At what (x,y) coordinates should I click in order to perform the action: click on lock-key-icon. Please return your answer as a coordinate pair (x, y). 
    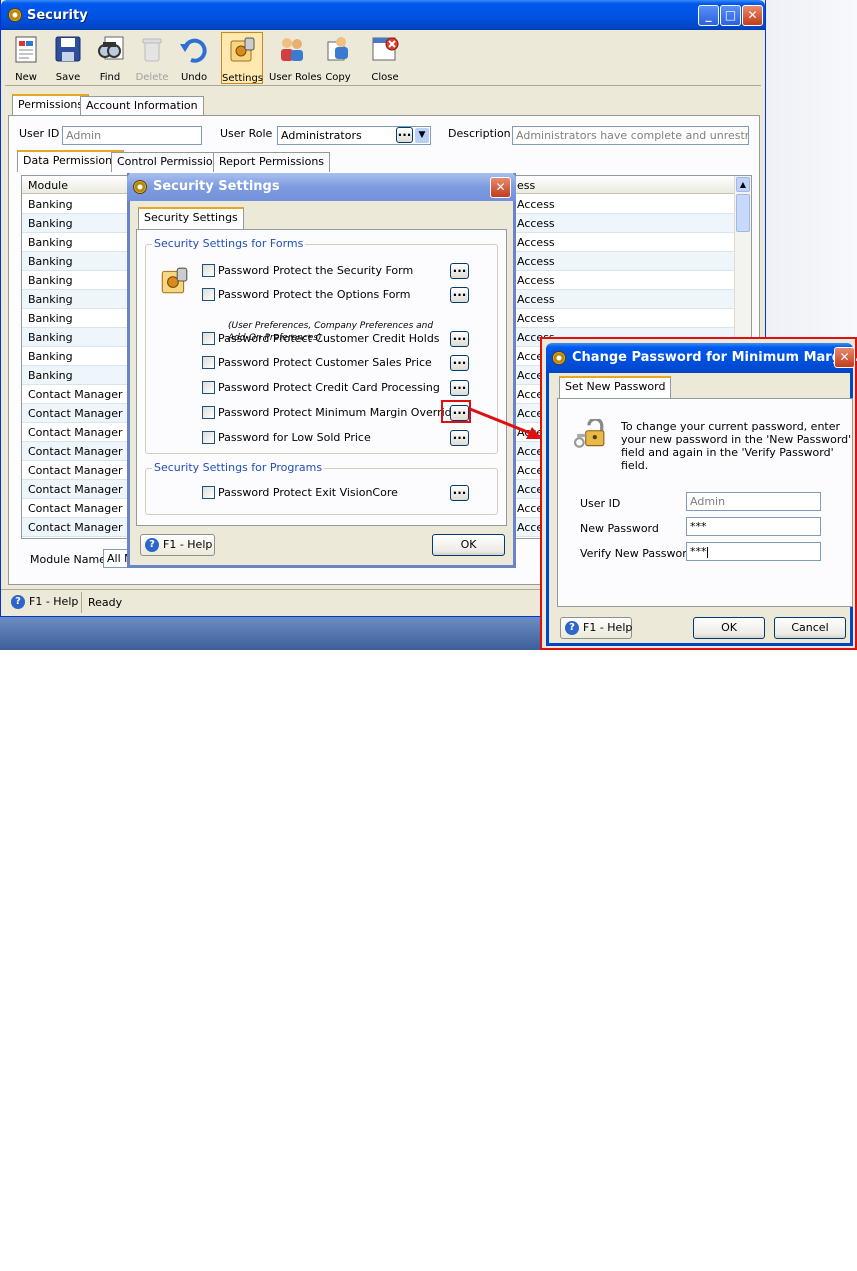
    Looking at the image, I should click on (589, 433).